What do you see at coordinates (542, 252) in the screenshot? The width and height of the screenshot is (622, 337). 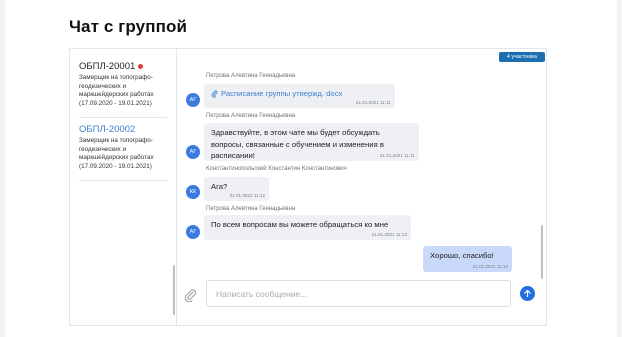 I see `chat-scrollbar` at bounding box center [542, 252].